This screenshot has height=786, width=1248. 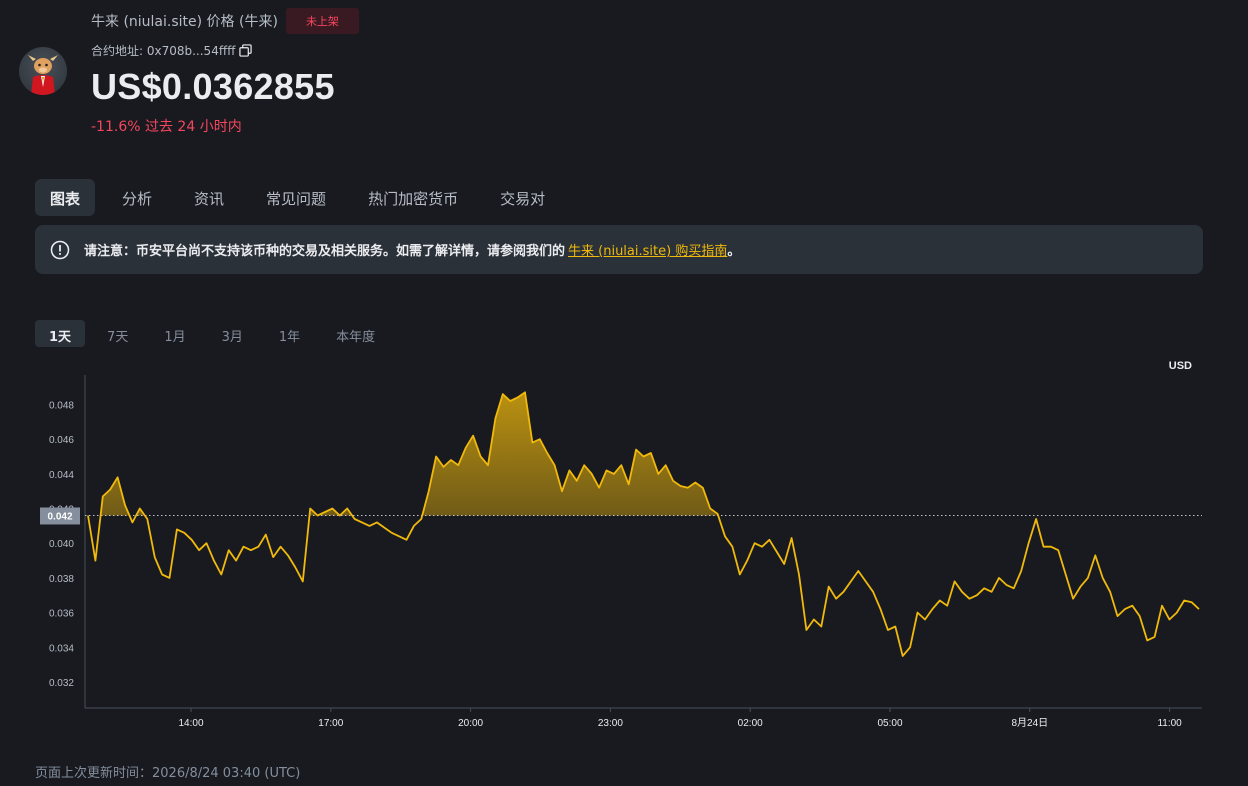 I want to click on section-tabs: 图表 分析 资讯 常见问题 热门加密货币 交易对, so click(x=303, y=197).